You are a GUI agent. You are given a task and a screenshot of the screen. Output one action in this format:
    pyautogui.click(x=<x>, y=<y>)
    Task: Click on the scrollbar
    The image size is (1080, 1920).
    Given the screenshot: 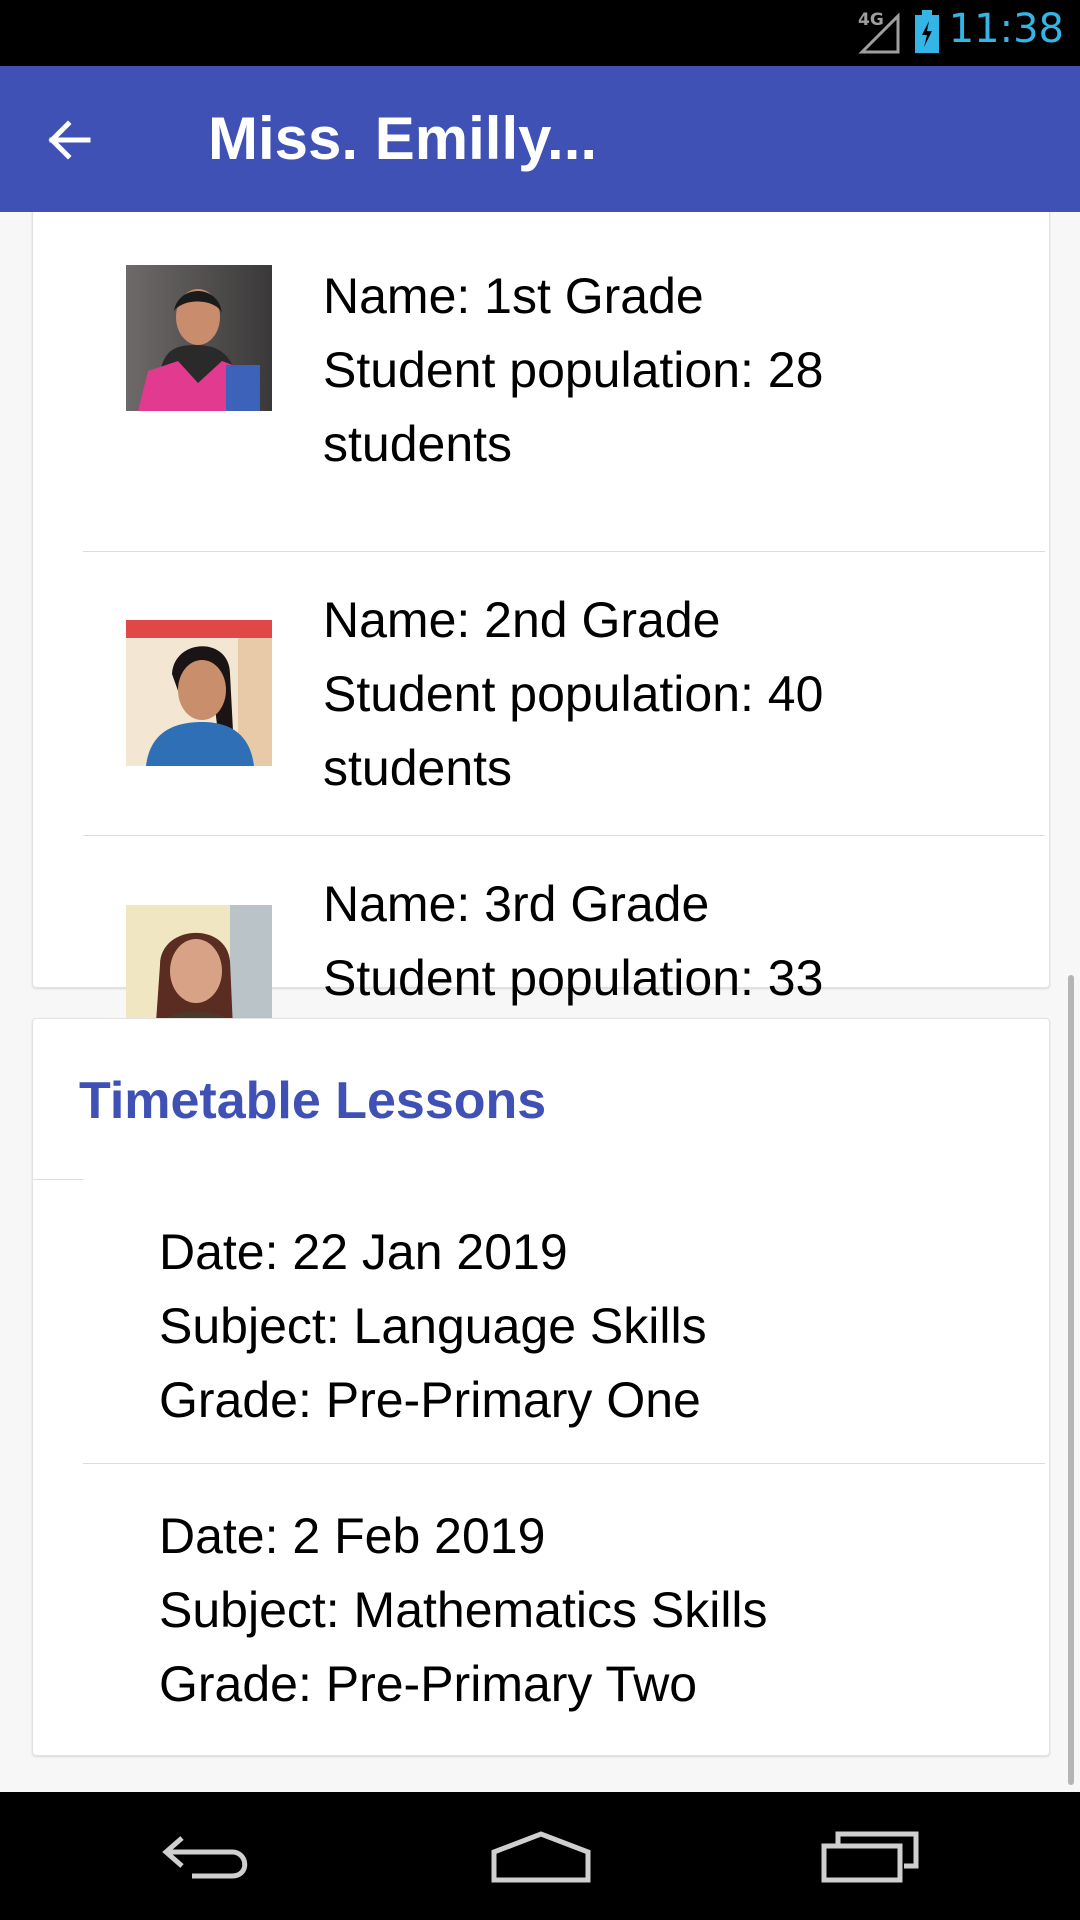 What is the action you would take?
    pyautogui.click(x=1071, y=1380)
    